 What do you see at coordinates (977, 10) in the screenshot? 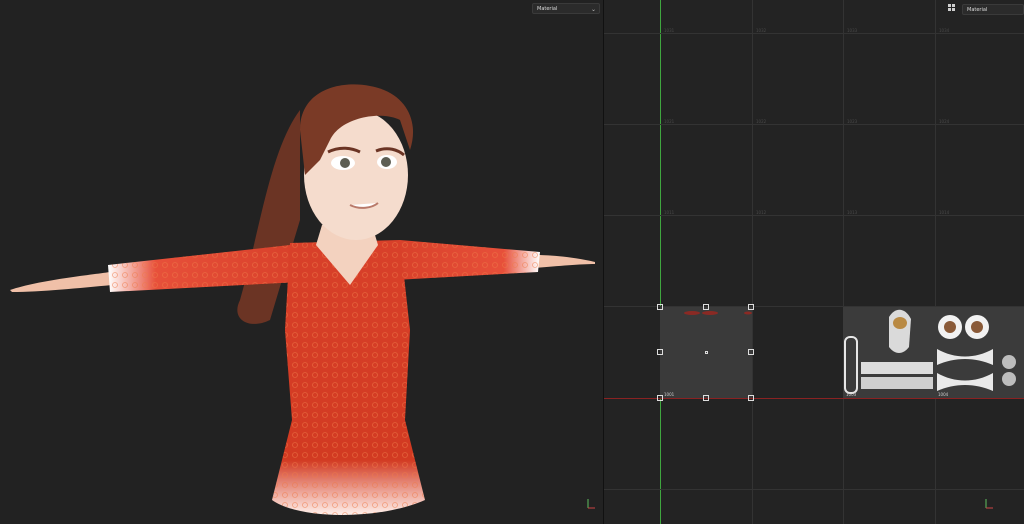
I see `uv-shading-label: Material` at bounding box center [977, 10].